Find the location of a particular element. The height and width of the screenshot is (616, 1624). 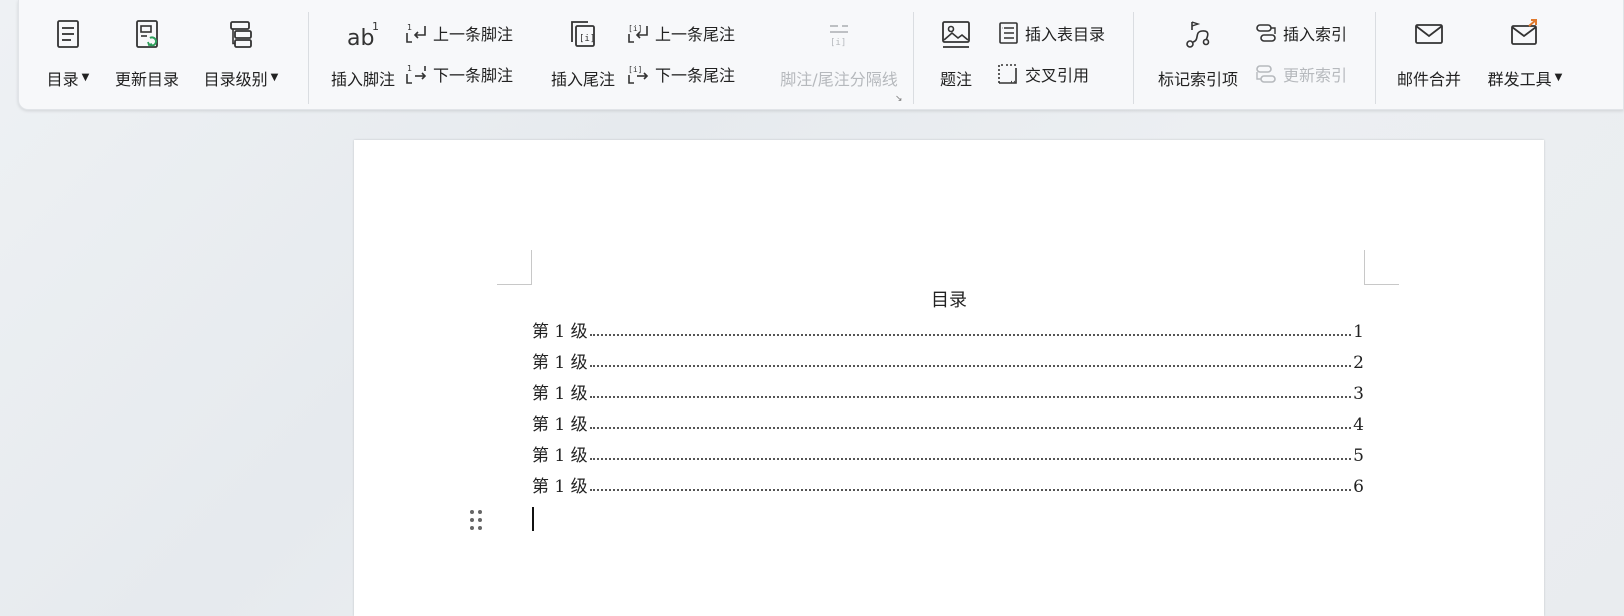

toc-entry: 第 1 级 5 is located at coordinates (948, 452).